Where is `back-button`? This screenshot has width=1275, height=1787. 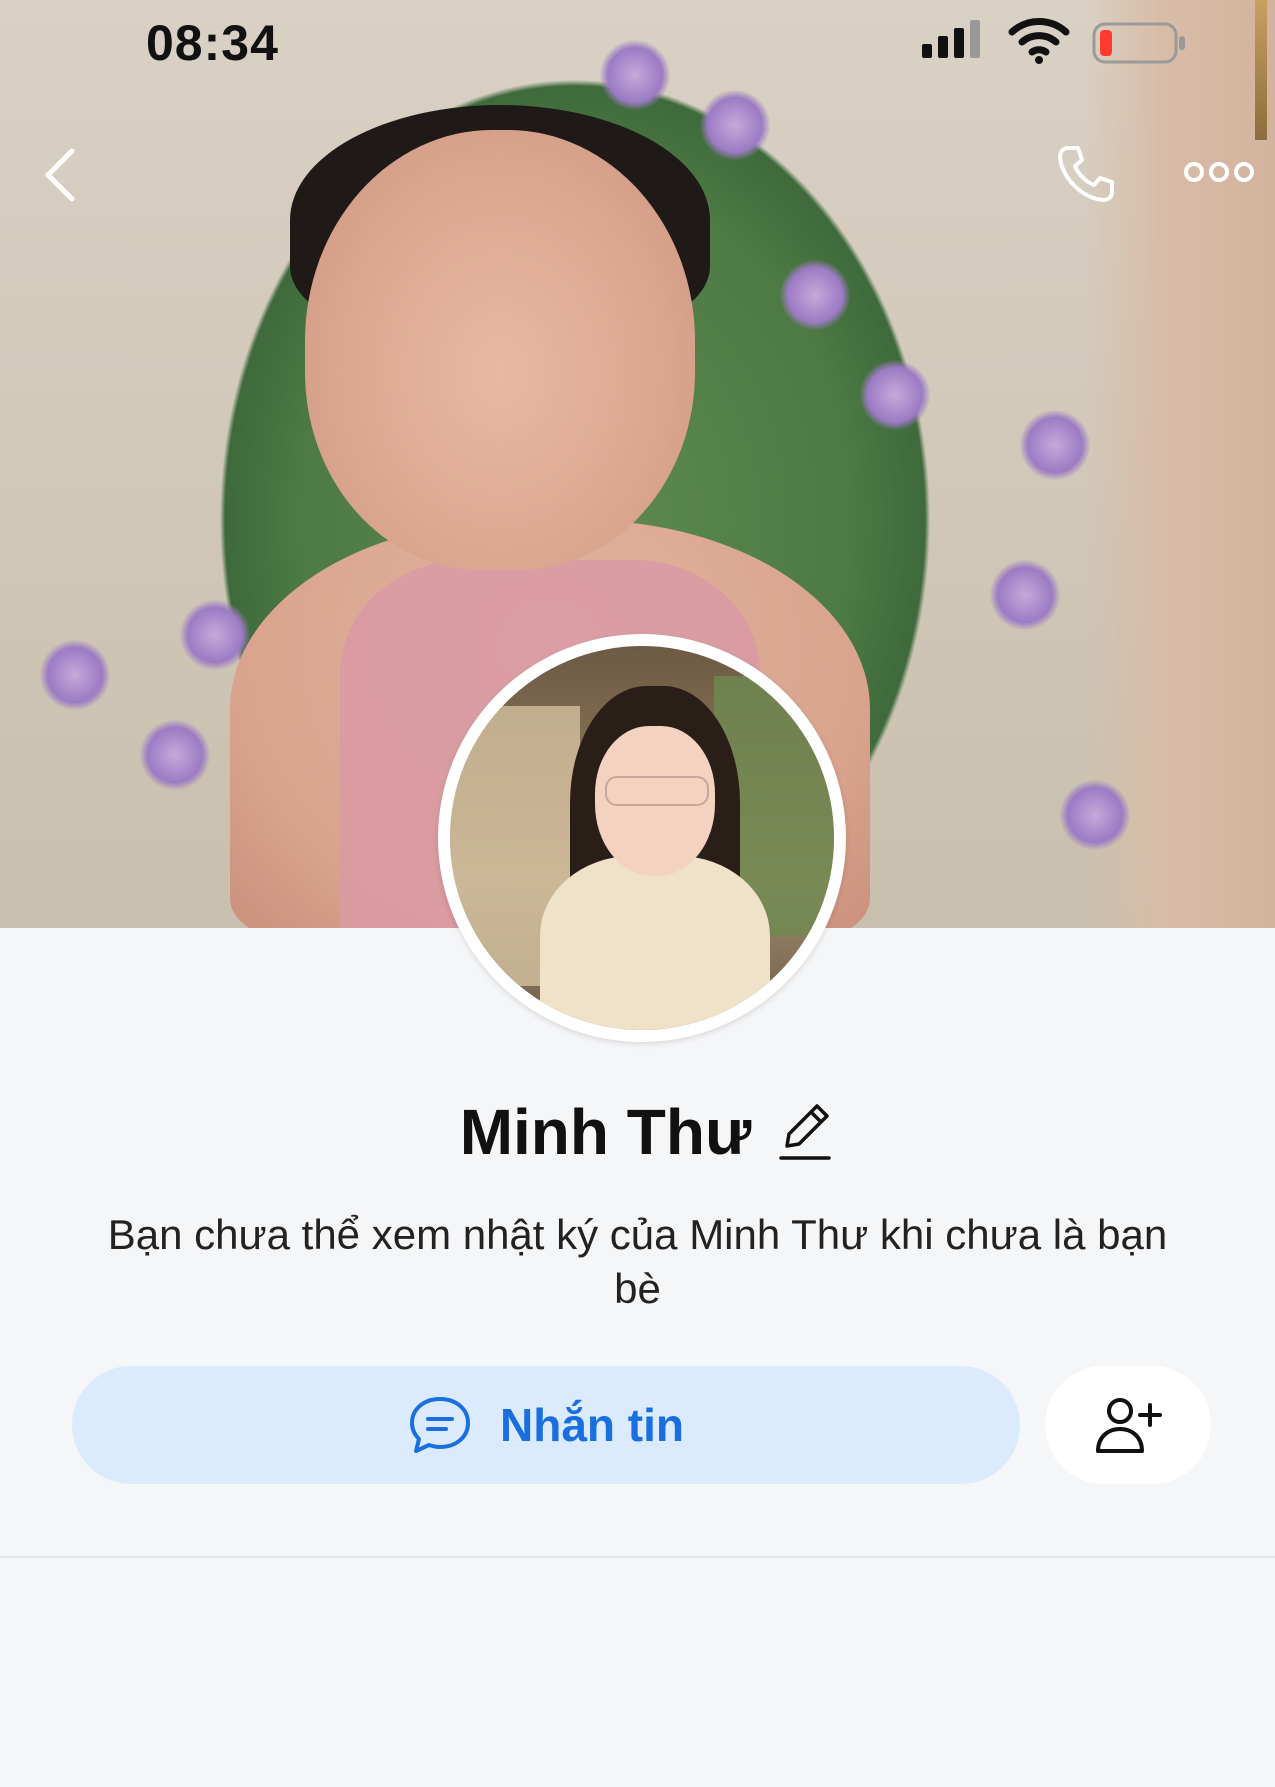 back-button is located at coordinates (62, 175).